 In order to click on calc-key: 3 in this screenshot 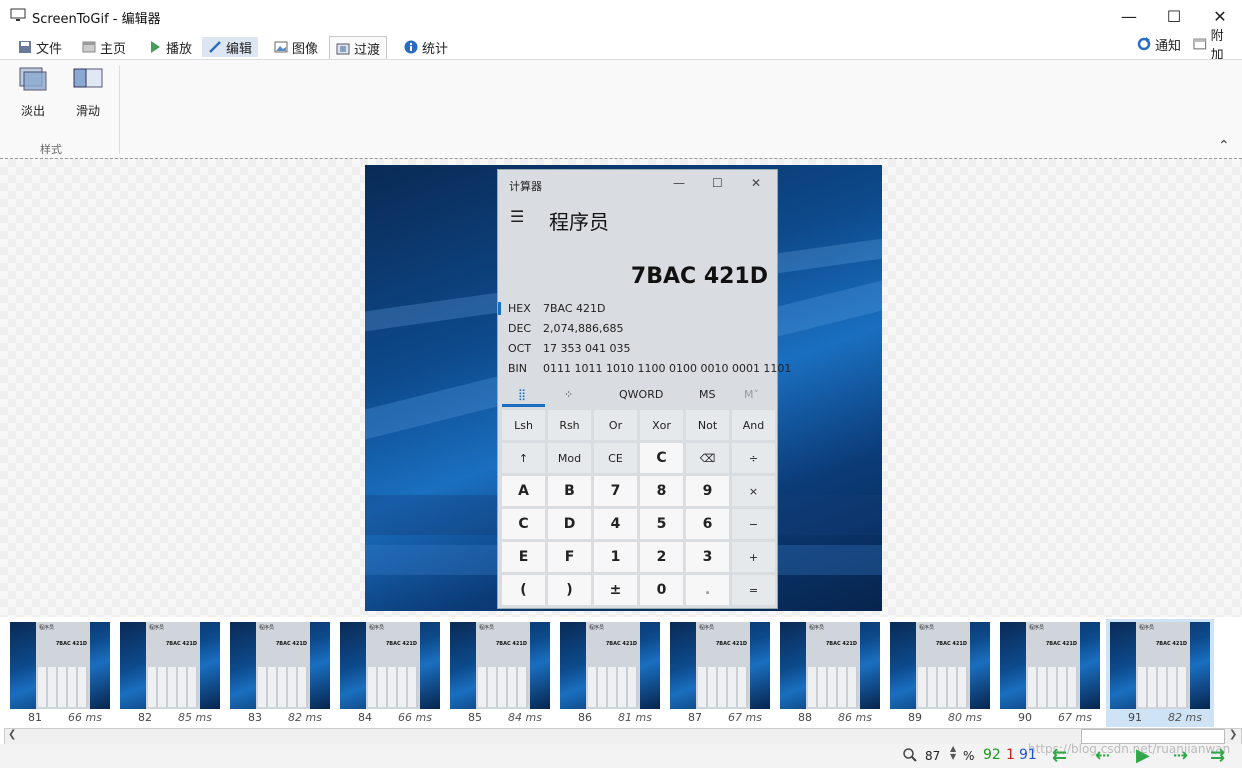, I will do `click(707, 557)`.